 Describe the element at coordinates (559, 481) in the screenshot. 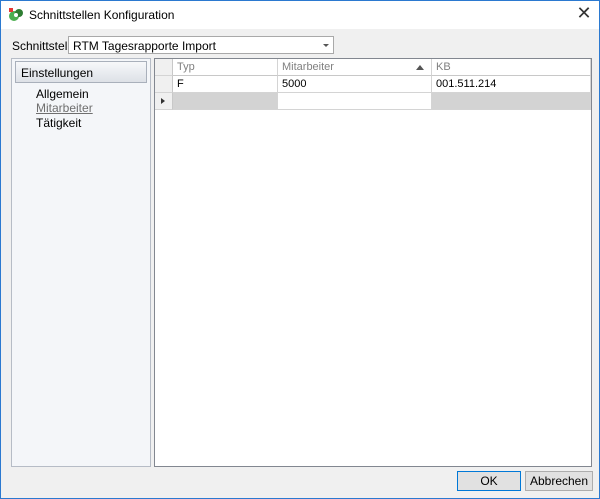

I see `cancel-button: Abbrechen` at that location.